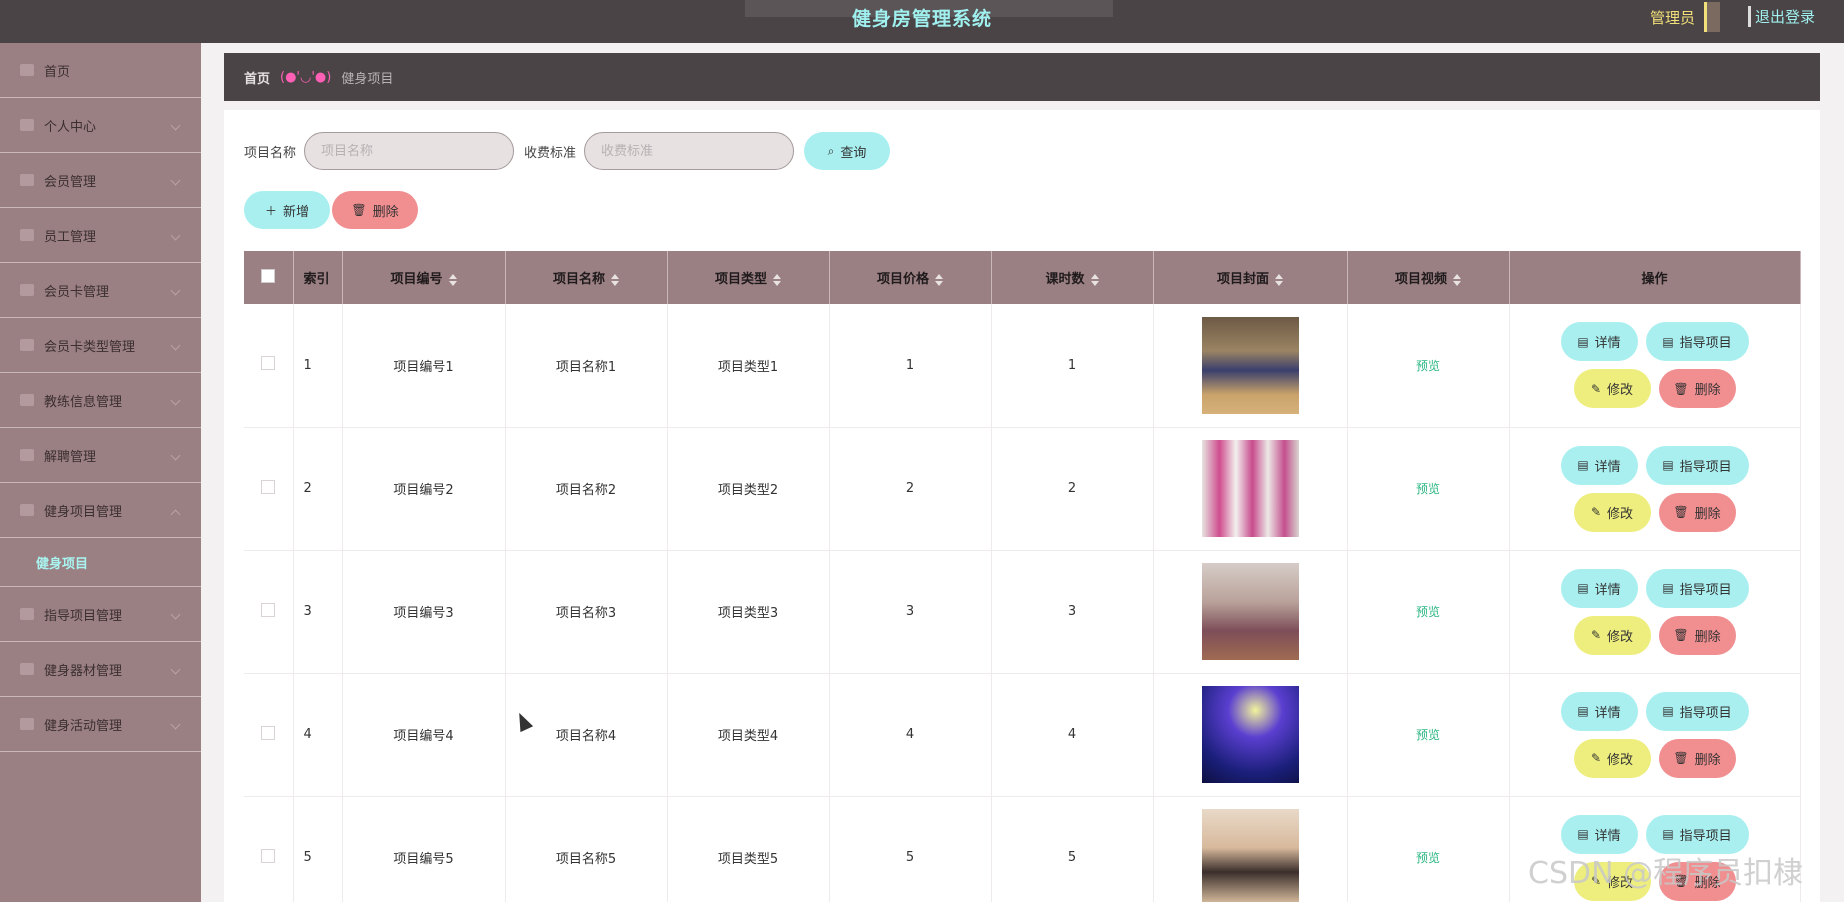  Describe the element at coordinates (100, 180) in the screenshot. I see `sidebar-item-member: 会员管理` at that location.